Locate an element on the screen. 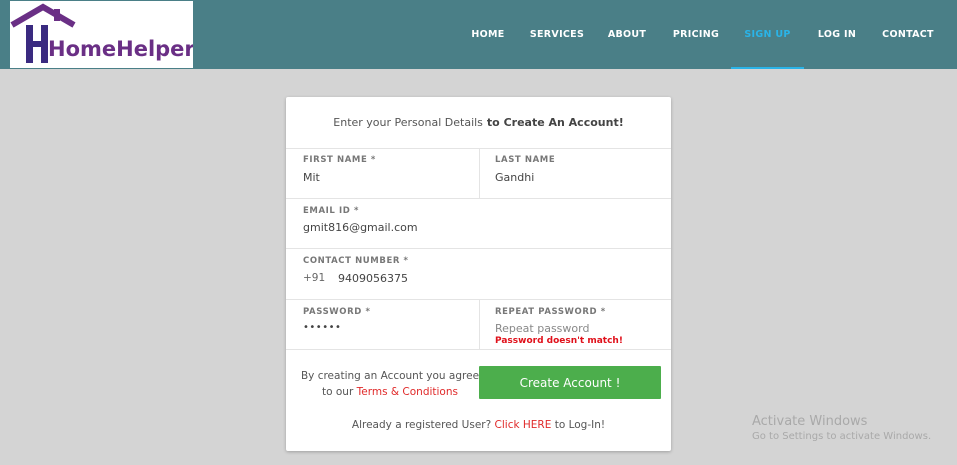 This screenshot has height=465, width=957. terms-link: Terms & Conditions is located at coordinates (407, 392).